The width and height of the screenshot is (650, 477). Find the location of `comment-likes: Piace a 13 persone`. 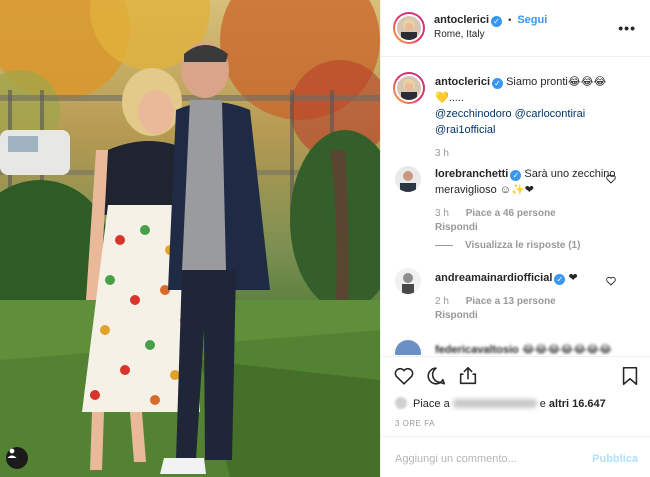

comment-likes: Piace a 13 persone is located at coordinates (511, 301).